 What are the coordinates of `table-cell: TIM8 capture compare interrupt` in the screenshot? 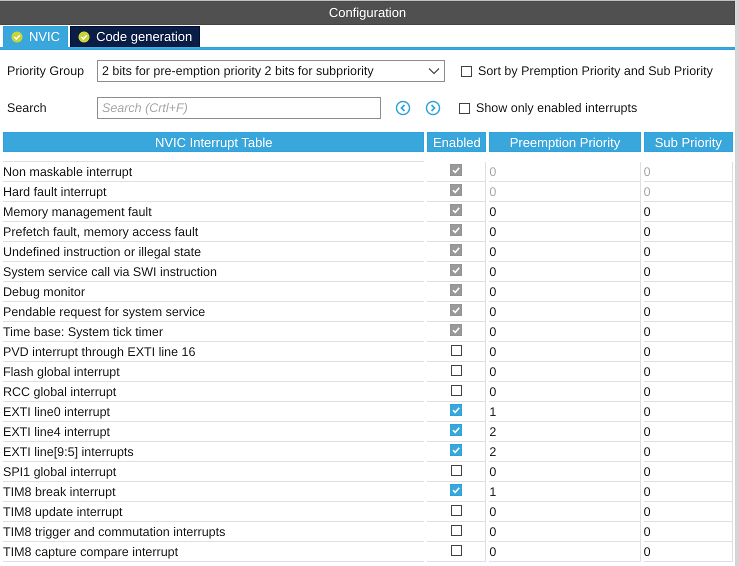 It's located at (213, 552).